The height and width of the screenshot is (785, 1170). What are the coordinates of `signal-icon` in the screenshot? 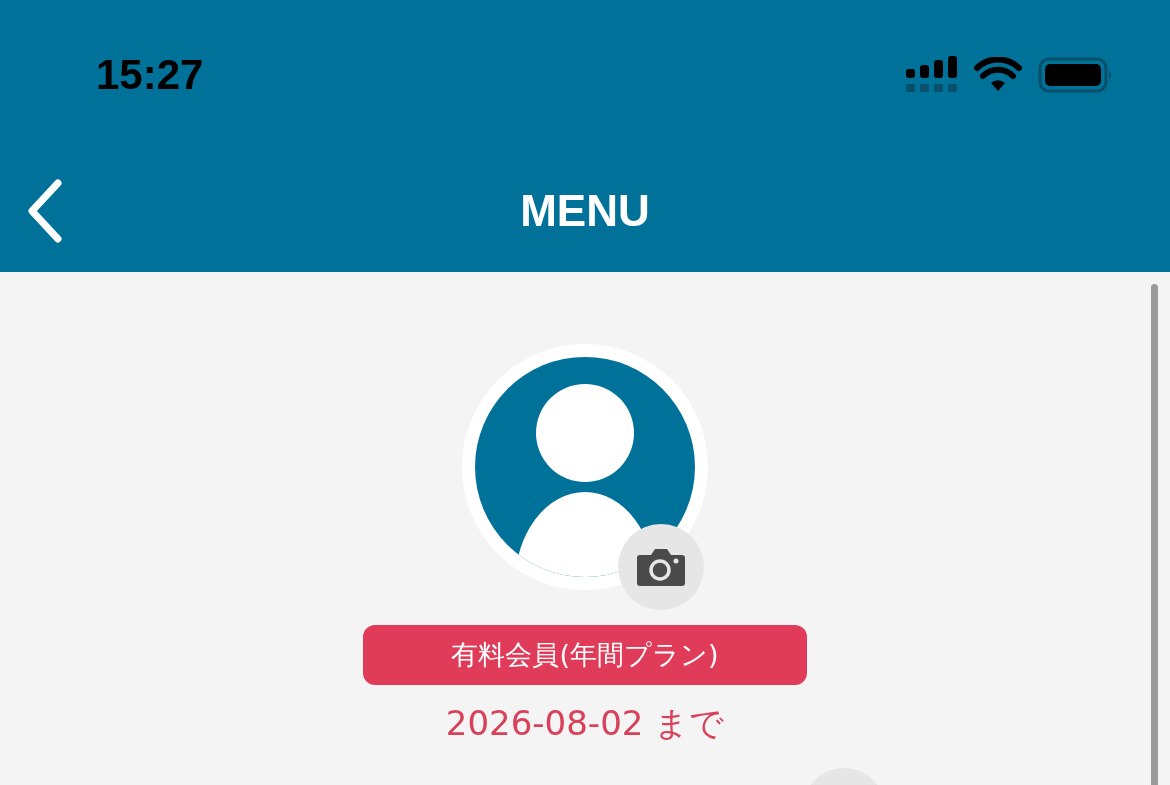 It's located at (932, 75).